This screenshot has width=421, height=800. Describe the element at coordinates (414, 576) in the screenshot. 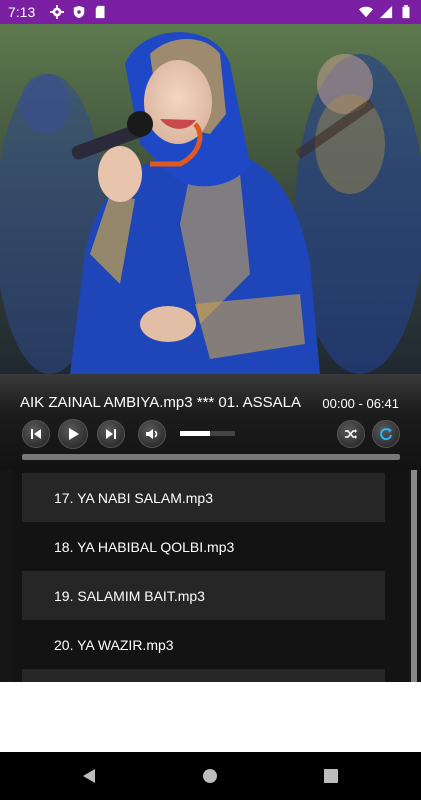

I see `playlist-scrollbar` at that location.